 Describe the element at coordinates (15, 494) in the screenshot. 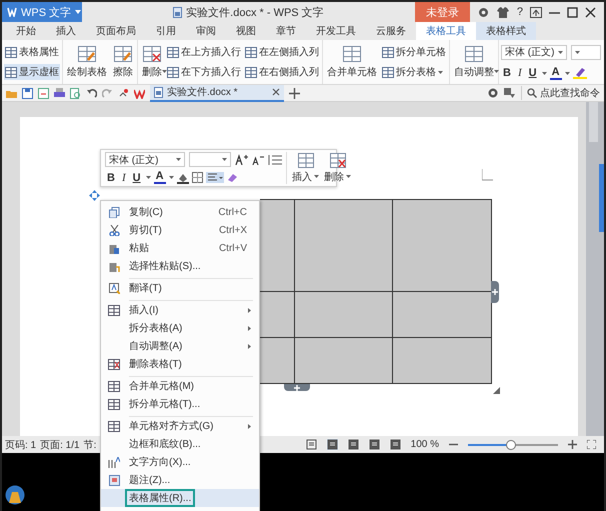

I see `app-icon` at that location.